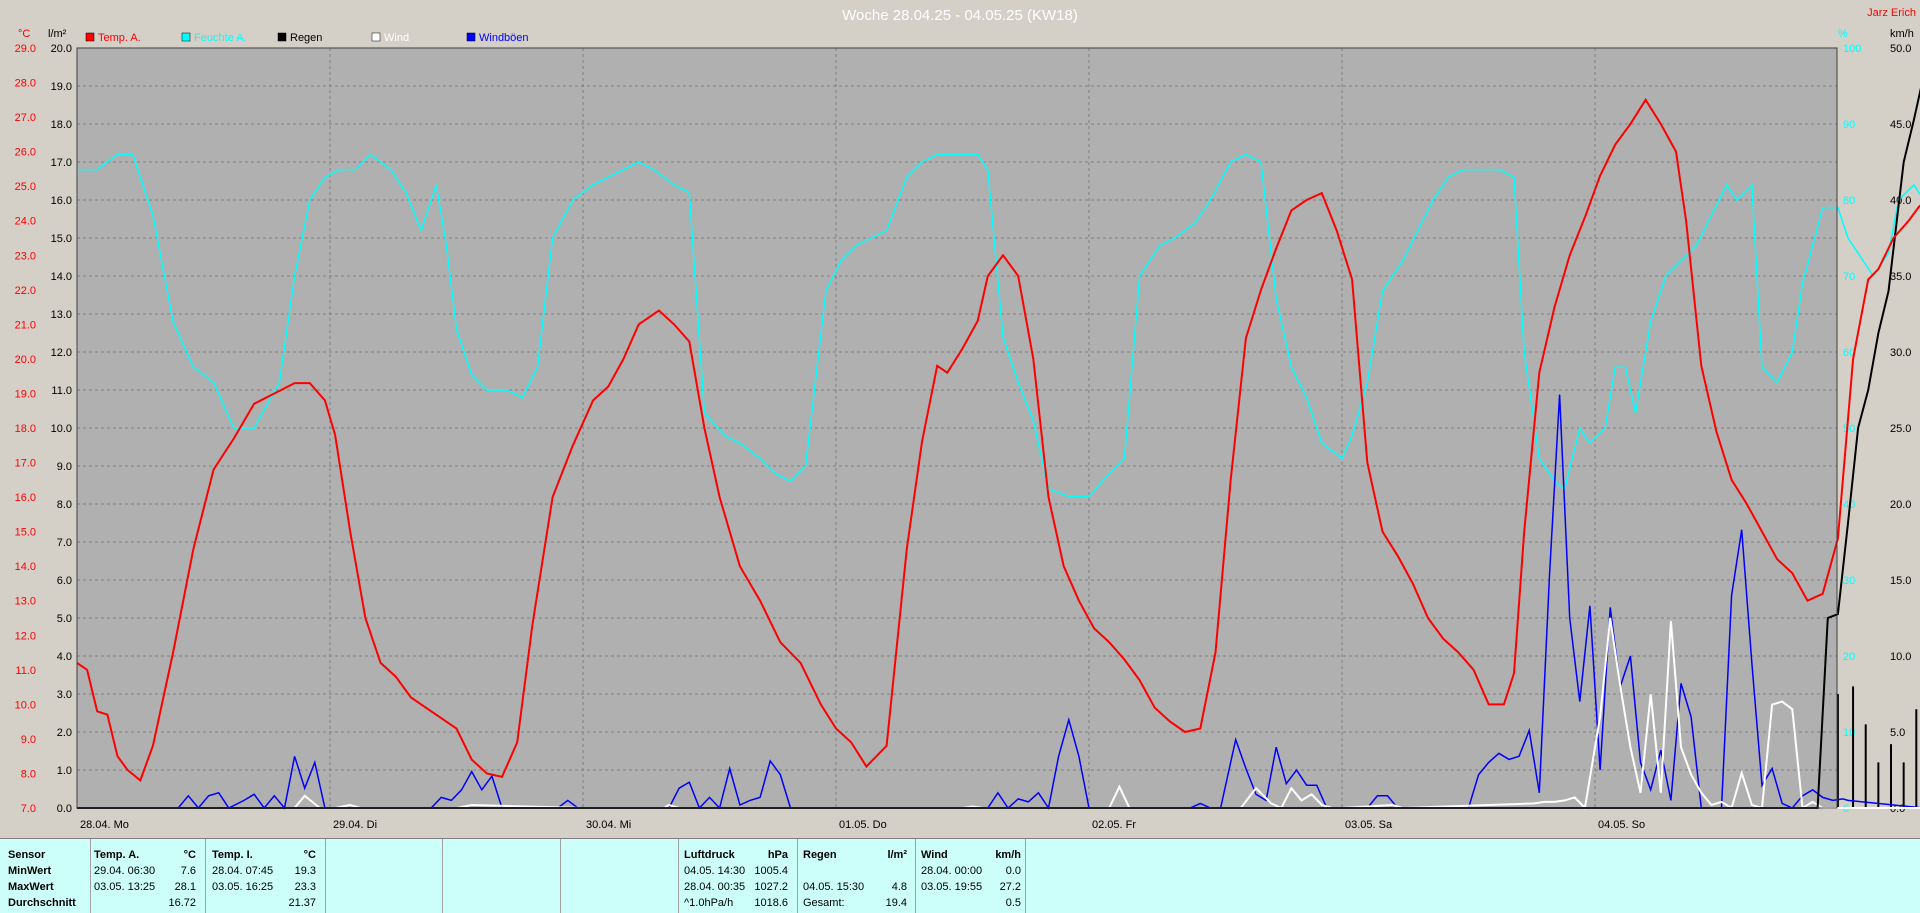 This screenshot has width=1920, height=913. I want to click on temp-i-average: 21.37, so click(302, 903).